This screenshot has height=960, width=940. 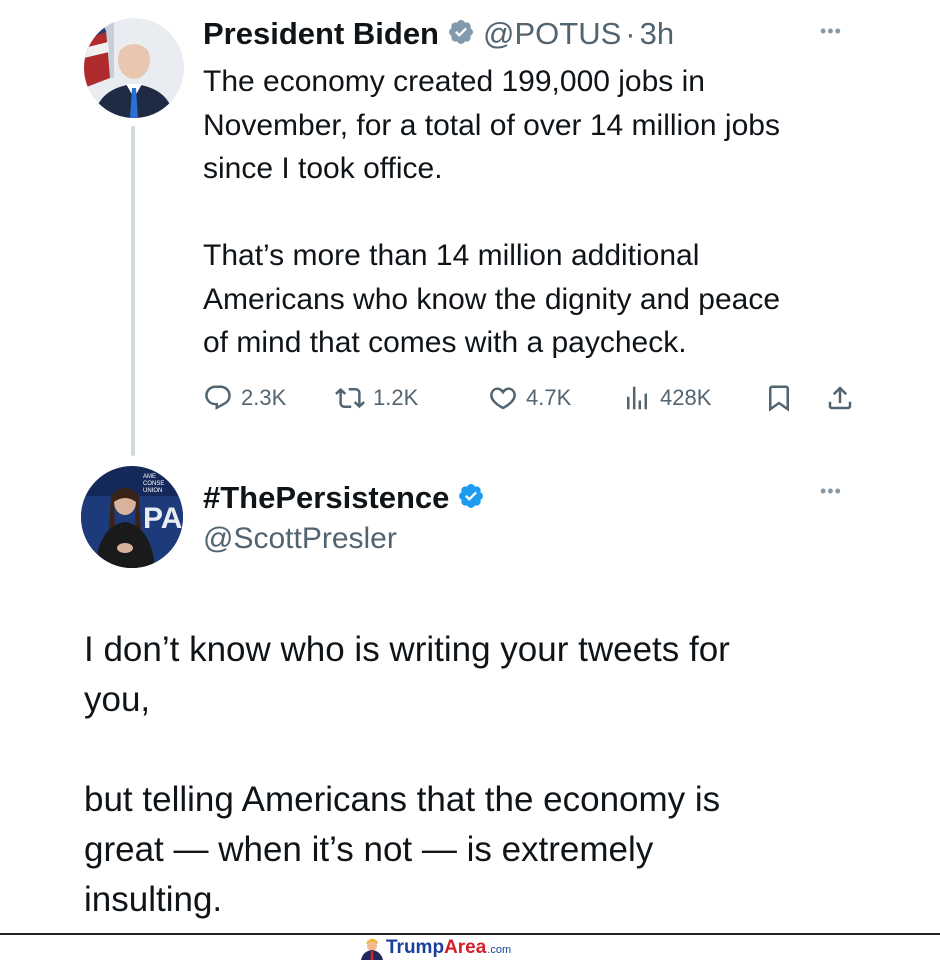 What do you see at coordinates (503, 398) in the screenshot?
I see `heart-icon` at bounding box center [503, 398].